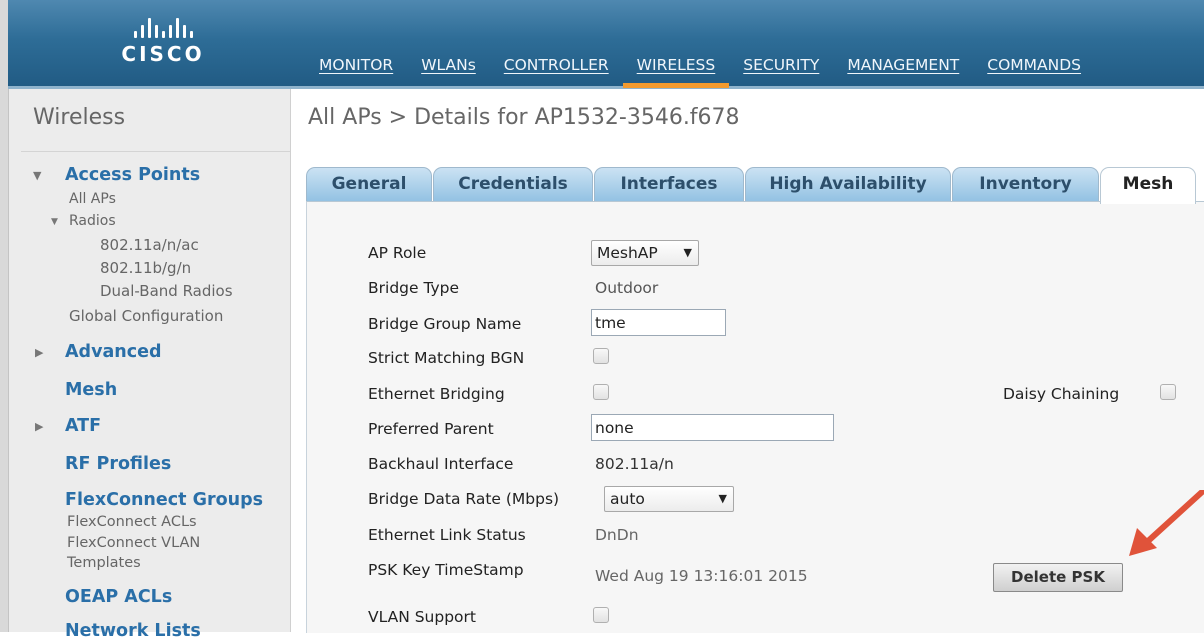 The height and width of the screenshot is (641, 1204). Describe the element at coordinates (627, 288) in the screenshot. I see `bridge-type-value: Outdoor` at that location.